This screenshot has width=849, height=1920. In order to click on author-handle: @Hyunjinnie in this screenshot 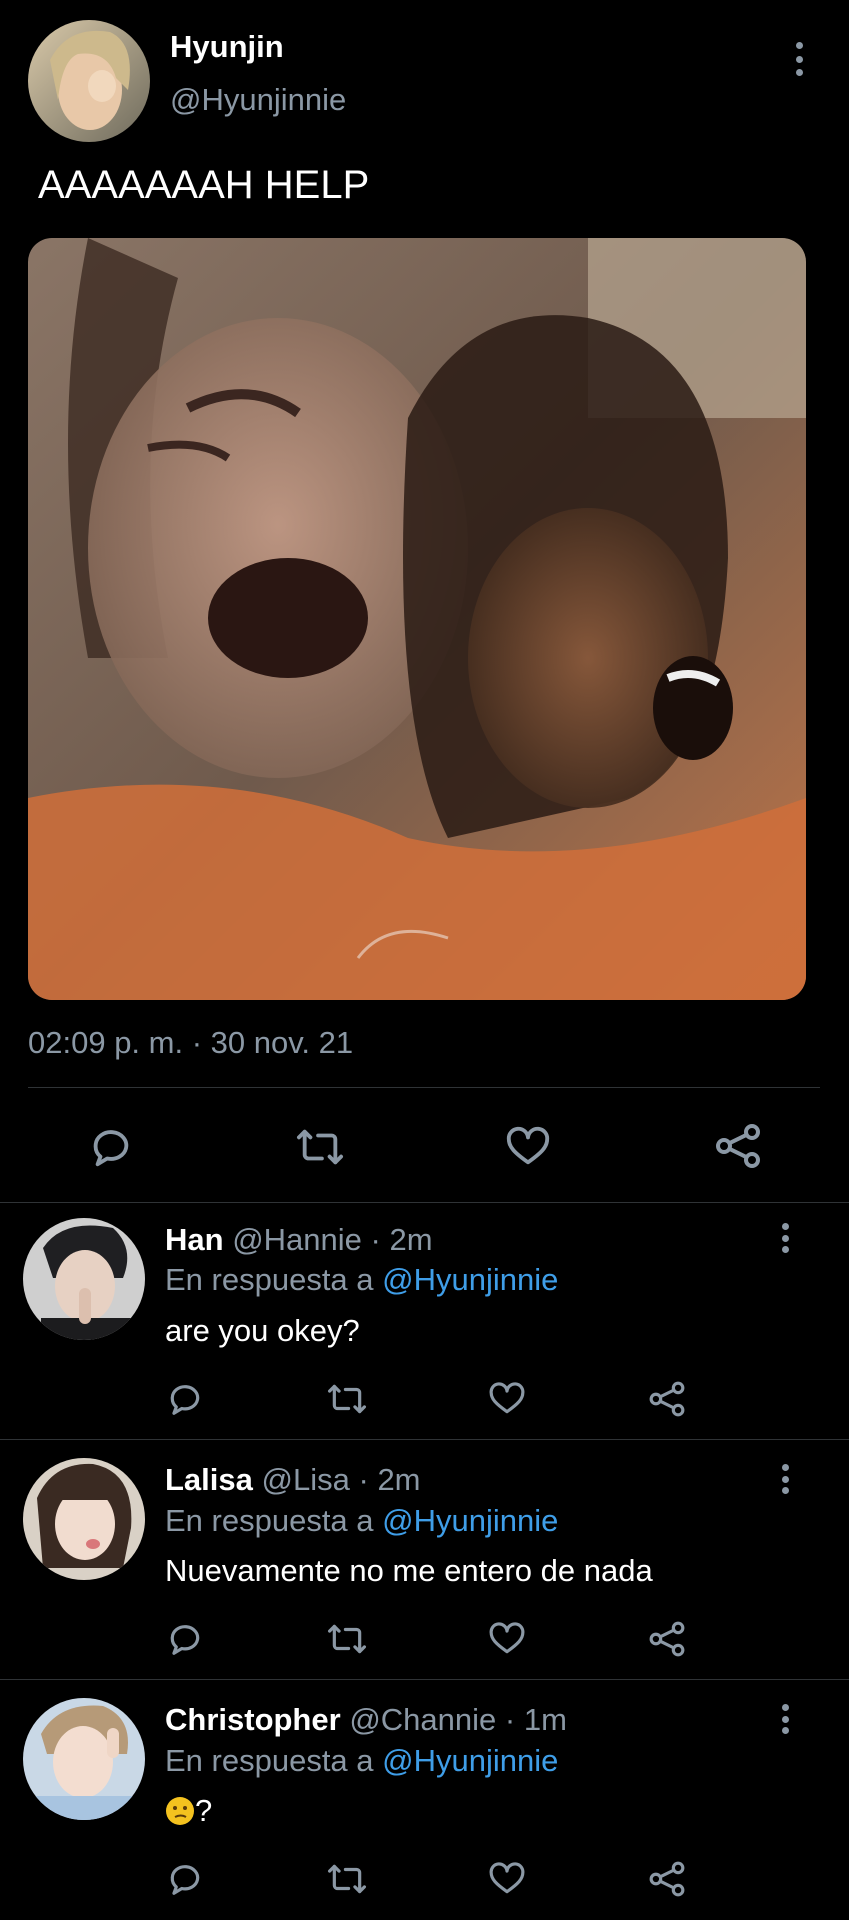, I will do `click(258, 100)`.